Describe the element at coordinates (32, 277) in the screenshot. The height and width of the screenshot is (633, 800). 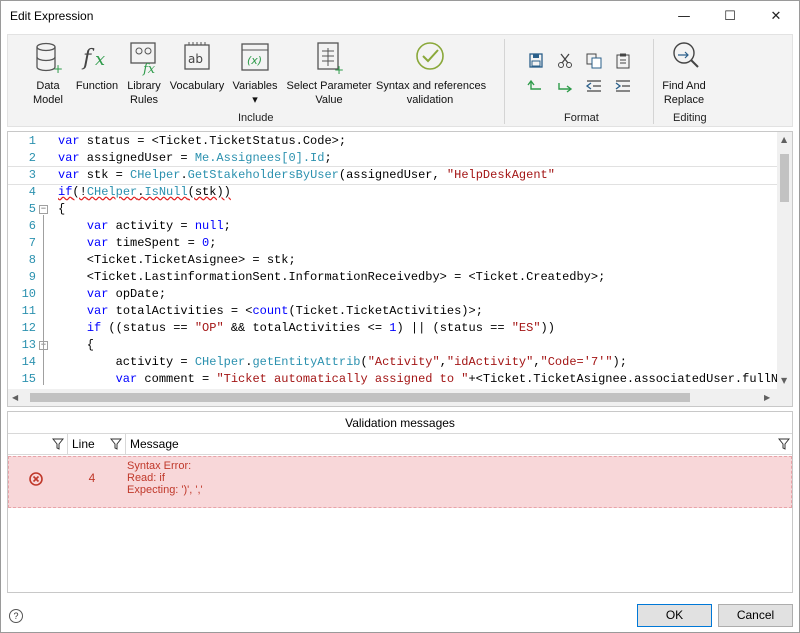
I see `line-number: 9` at that location.